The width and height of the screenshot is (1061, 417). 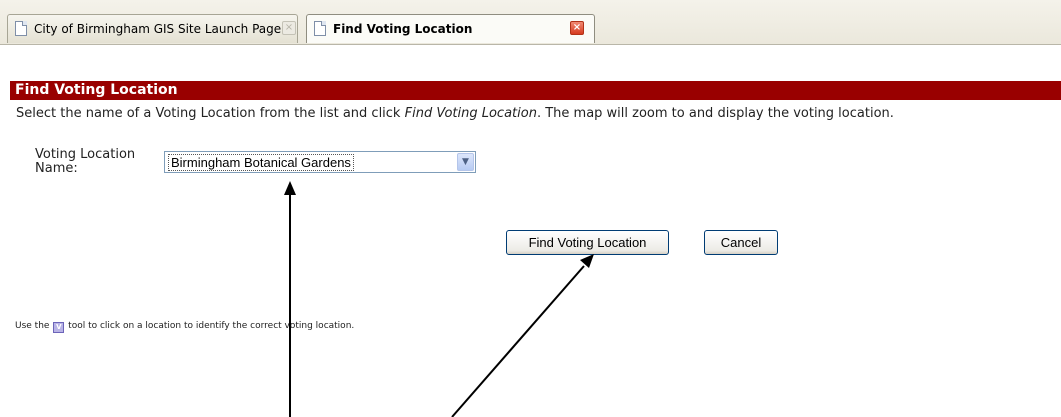 I want to click on arrow-to-select, so click(x=290, y=299).